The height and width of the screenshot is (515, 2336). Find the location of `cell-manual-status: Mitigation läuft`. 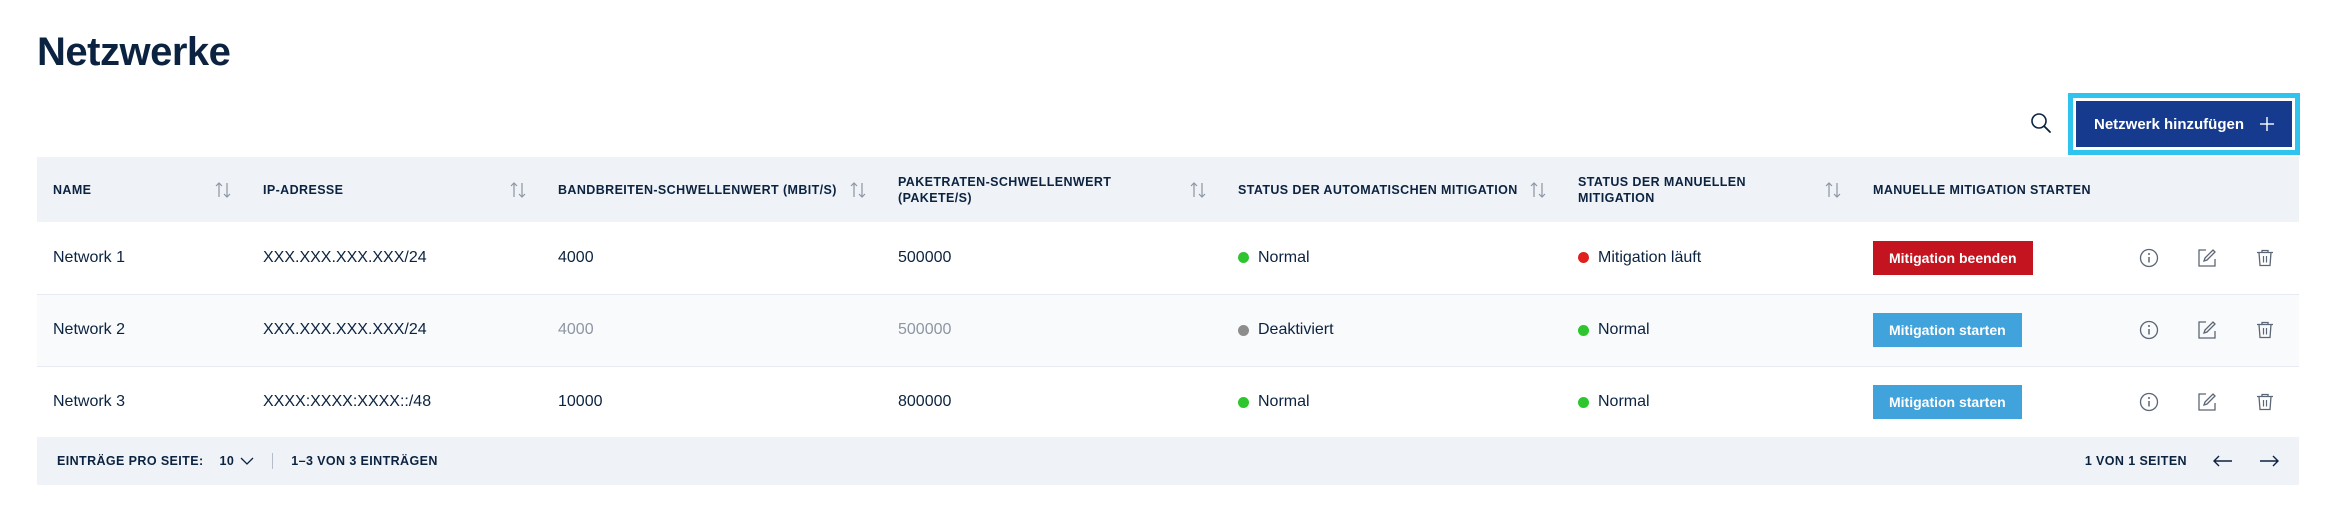

cell-manual-status: Mitigation läuft is located at coordinates (1709, 258).